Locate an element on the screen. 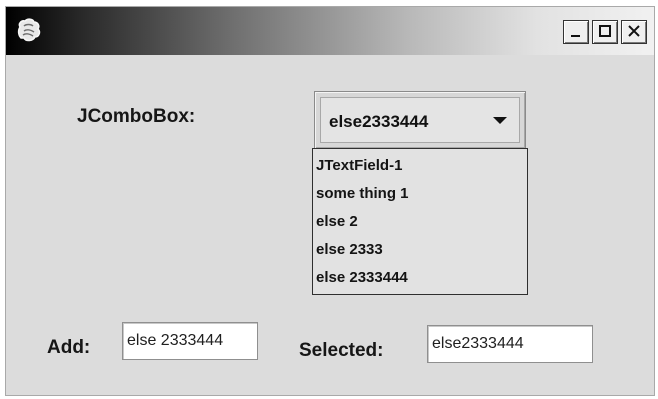 This screenshot has width=658, height=399. title-bar is located at coordinates (330, 31).